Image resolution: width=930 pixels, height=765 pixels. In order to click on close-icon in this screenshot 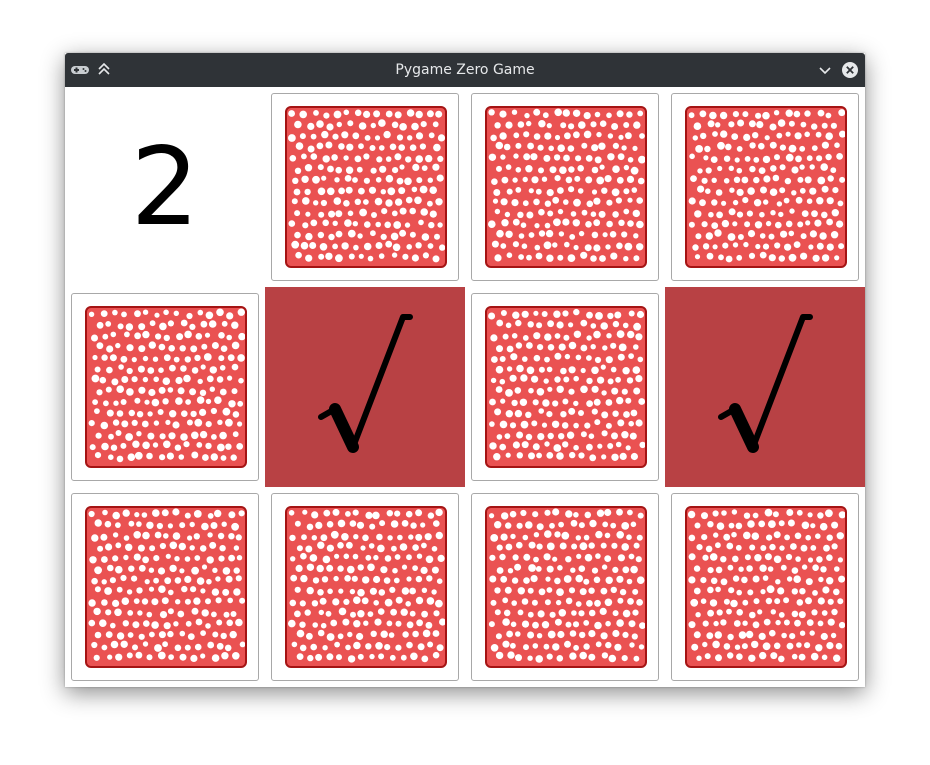, I will do `click(850, 70)`.